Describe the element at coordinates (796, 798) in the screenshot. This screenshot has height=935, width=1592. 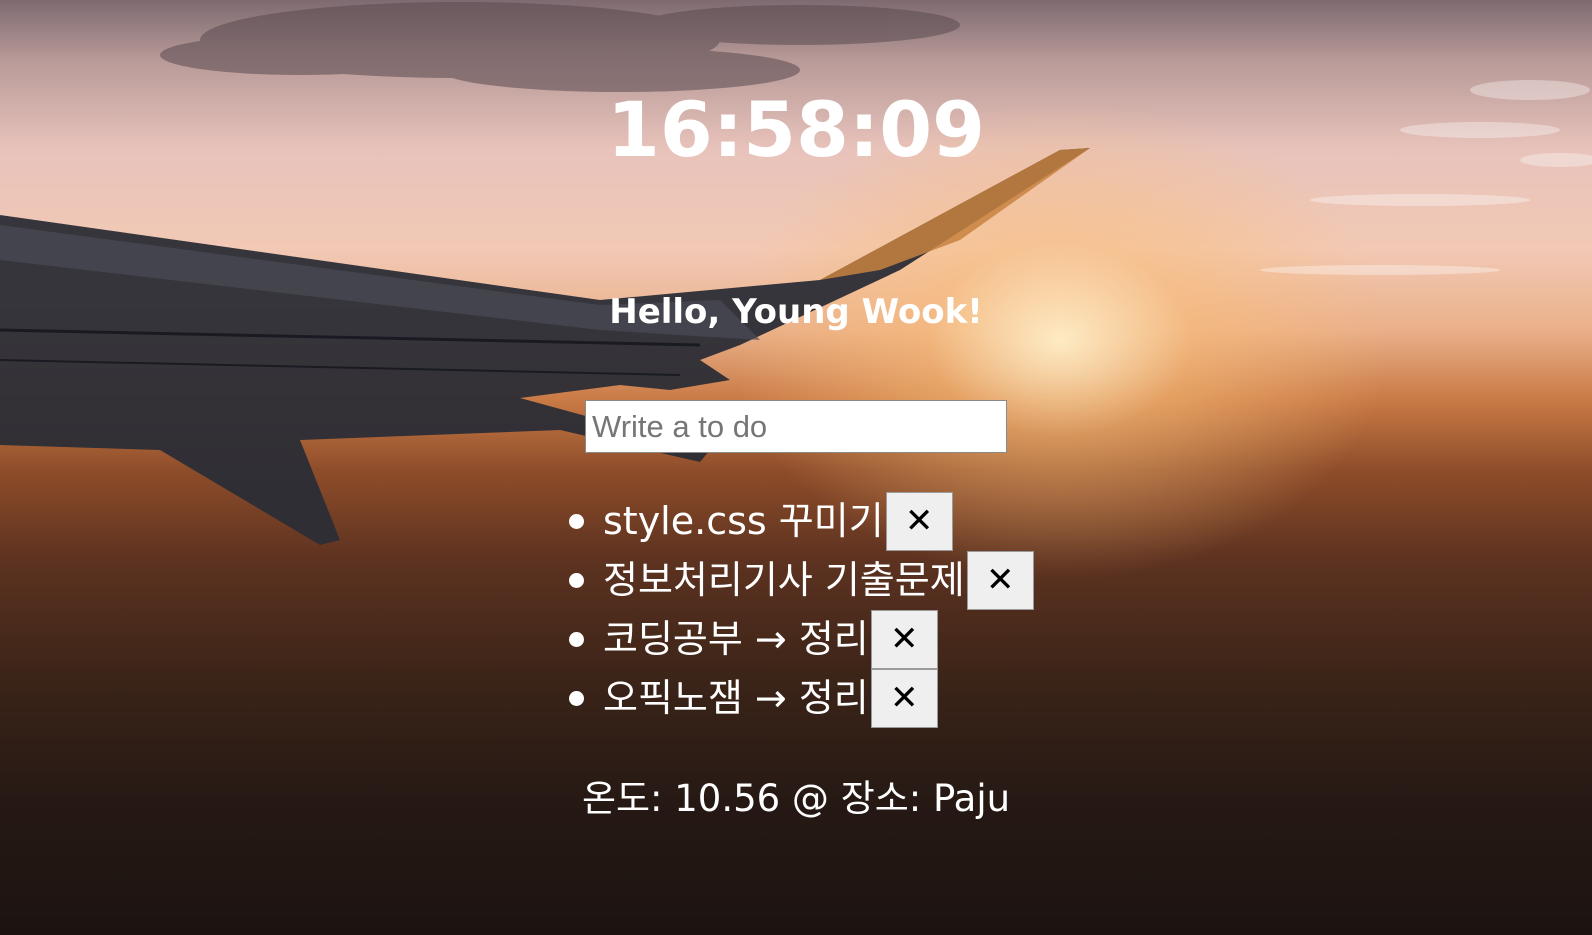
I see `weather-info: 온도: 10.56 @ 장소: Paju` at that location.